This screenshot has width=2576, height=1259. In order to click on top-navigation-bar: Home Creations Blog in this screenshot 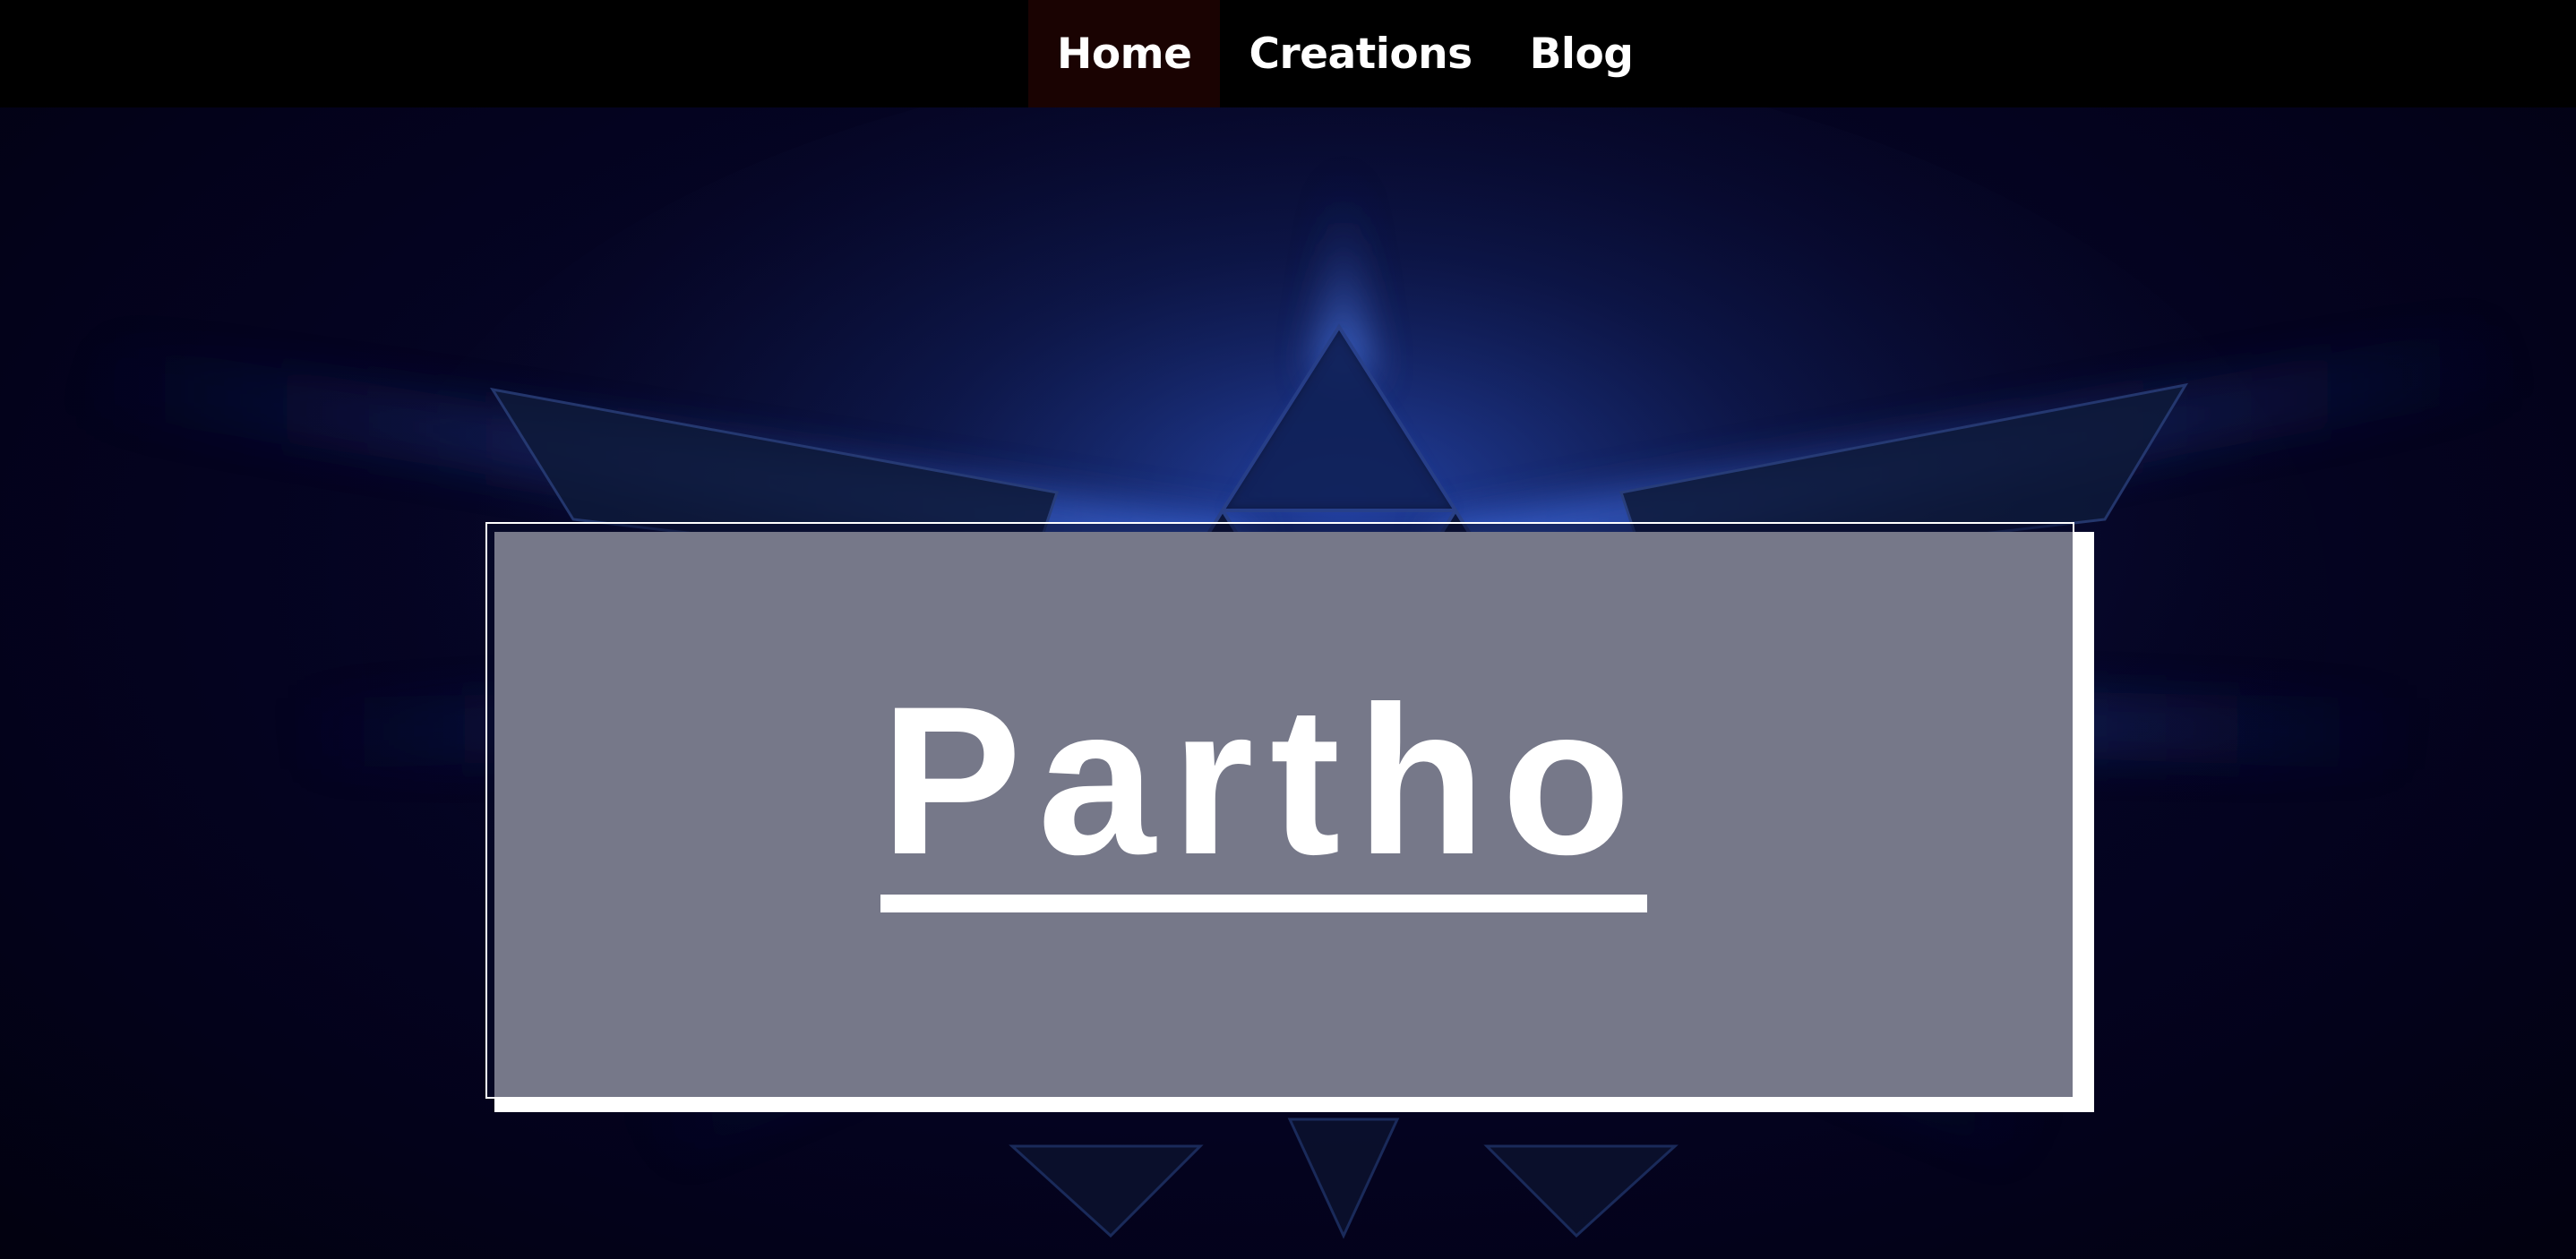, I will do `click(1288, 53)`.